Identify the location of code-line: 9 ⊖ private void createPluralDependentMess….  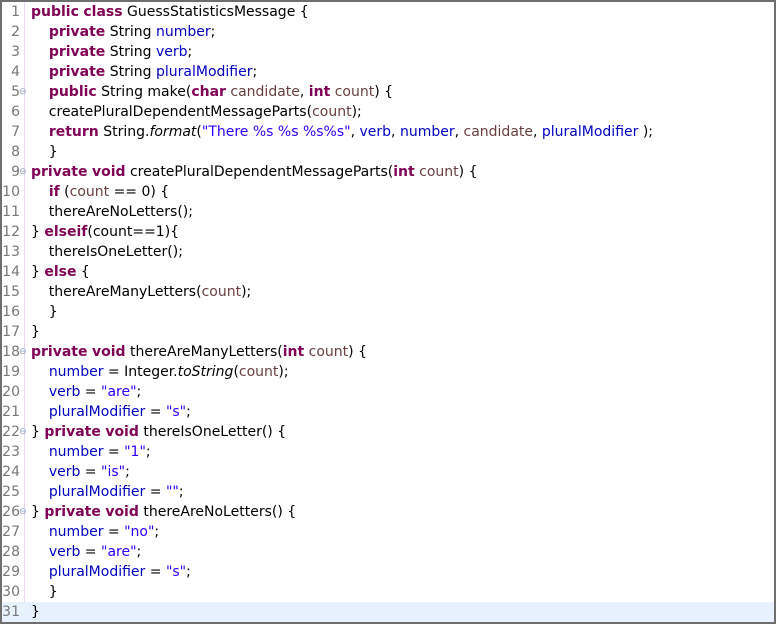
(388, 172).